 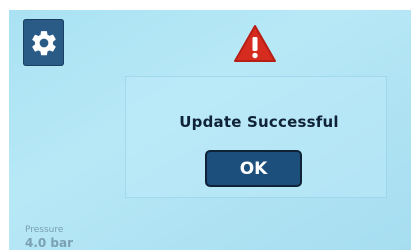 I want to click on pressure-value: 4.0 bar, so click(x=49, y=243).